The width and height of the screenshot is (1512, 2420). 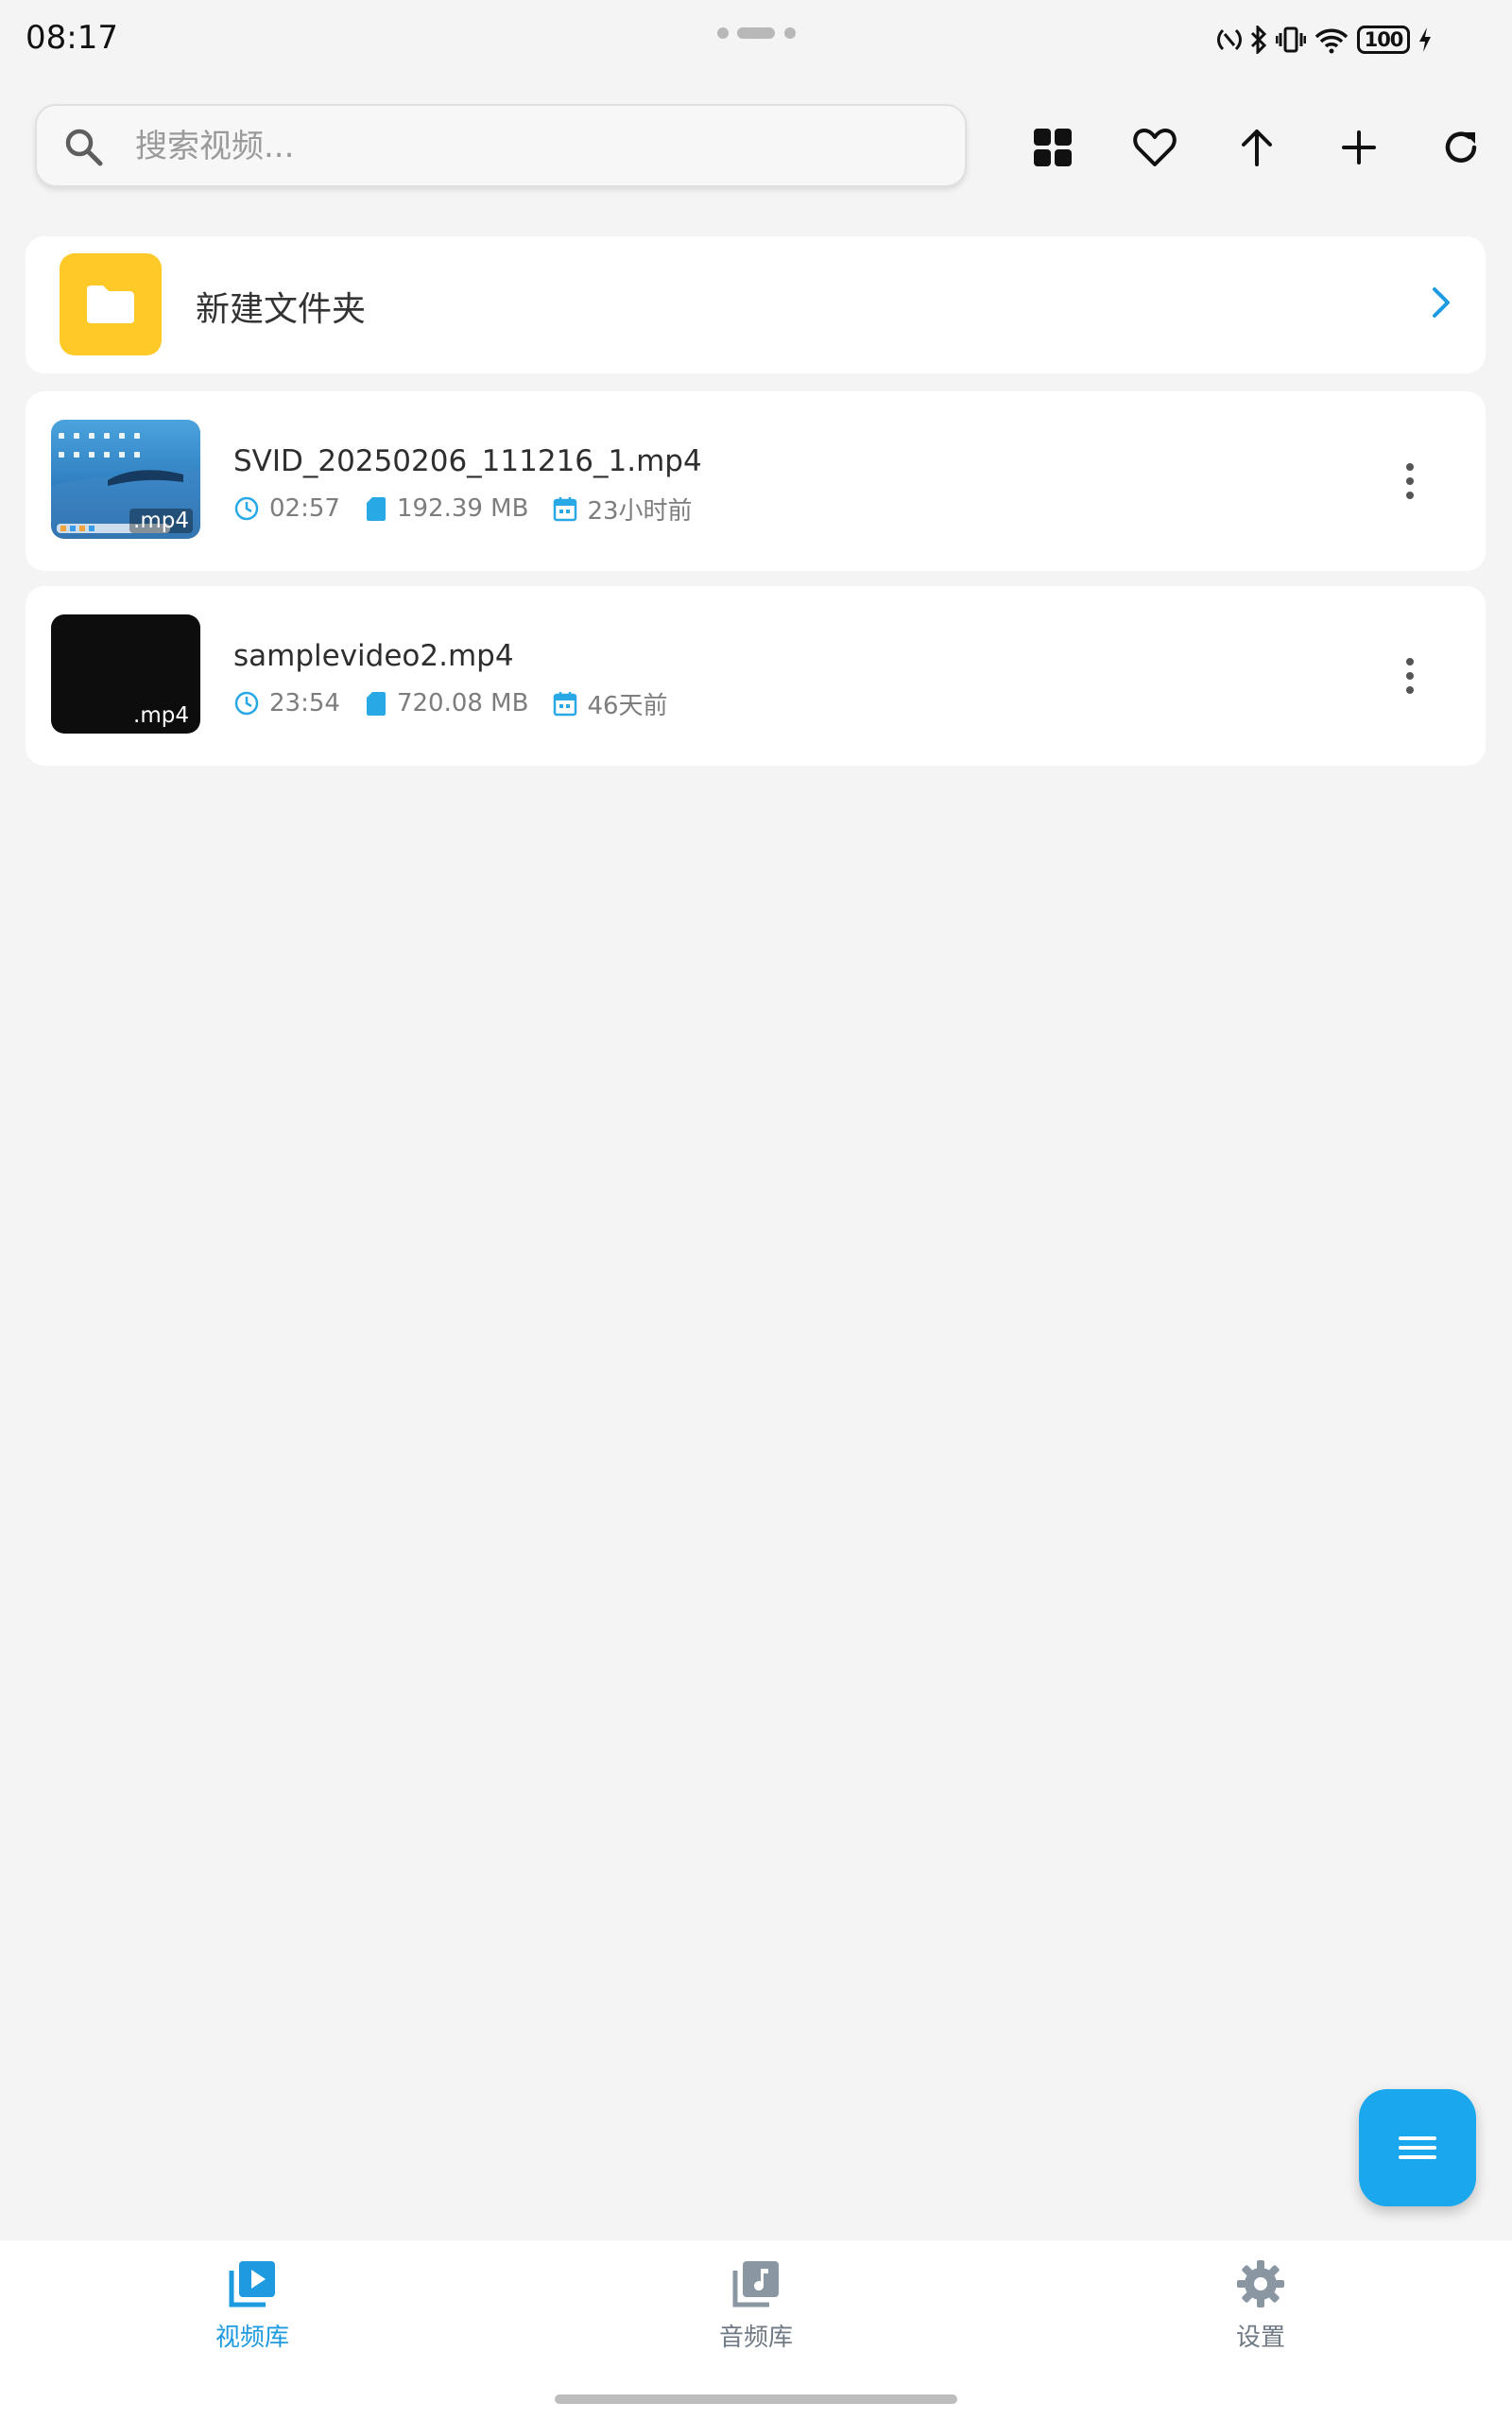 What do you see at coordinates (252, 2309) in the screenshot?
I see `nav-item-video-library: 视频库` at bounding box center [252, 2309].